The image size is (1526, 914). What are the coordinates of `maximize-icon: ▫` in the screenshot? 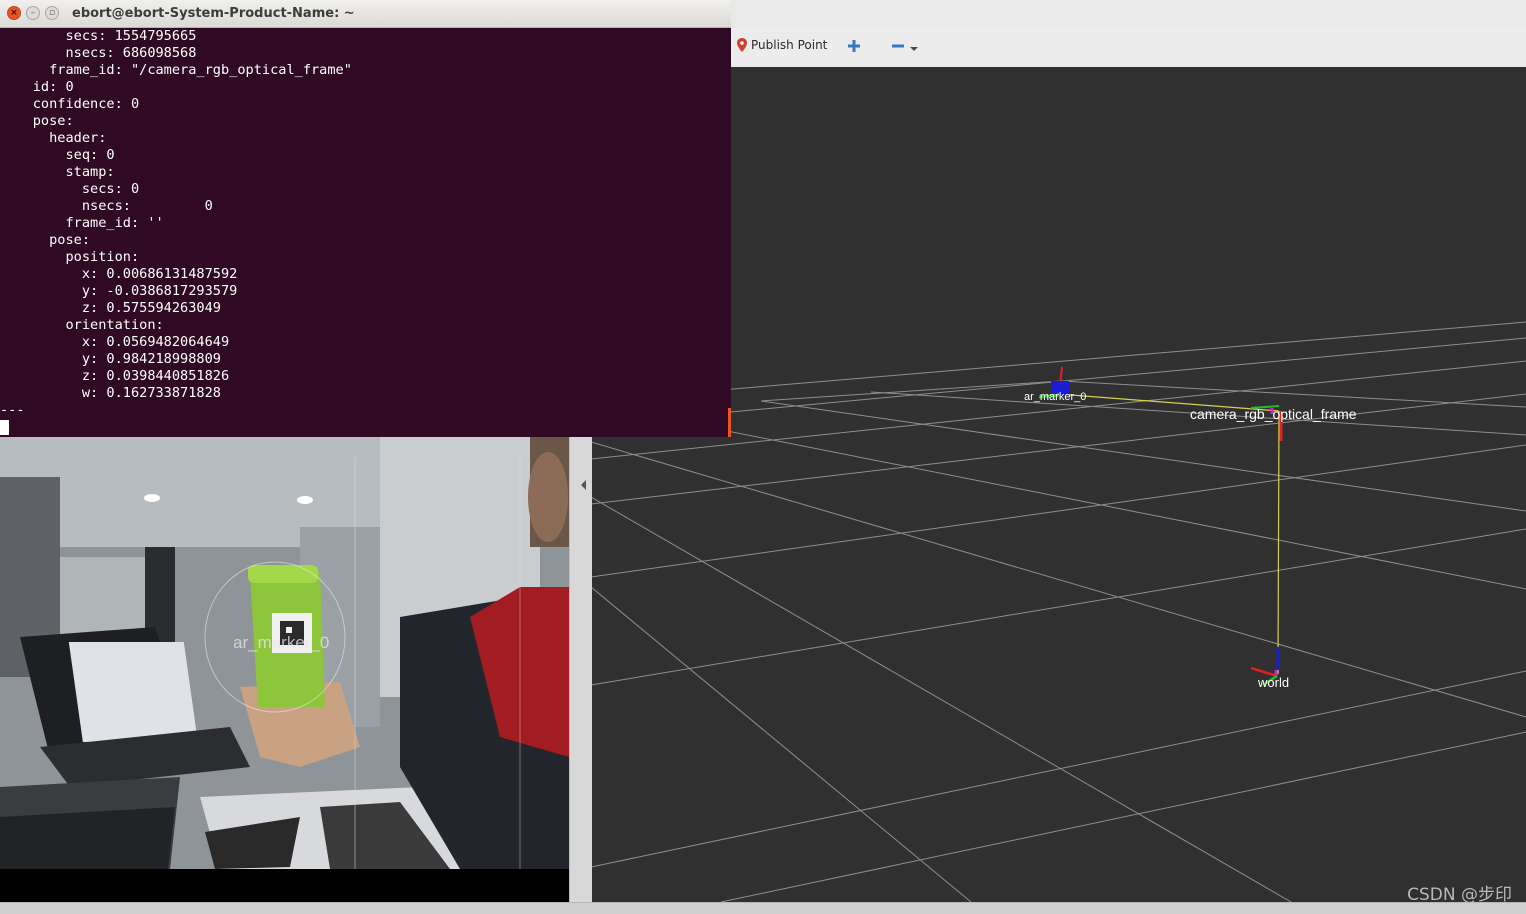 It's located at (52, 13).